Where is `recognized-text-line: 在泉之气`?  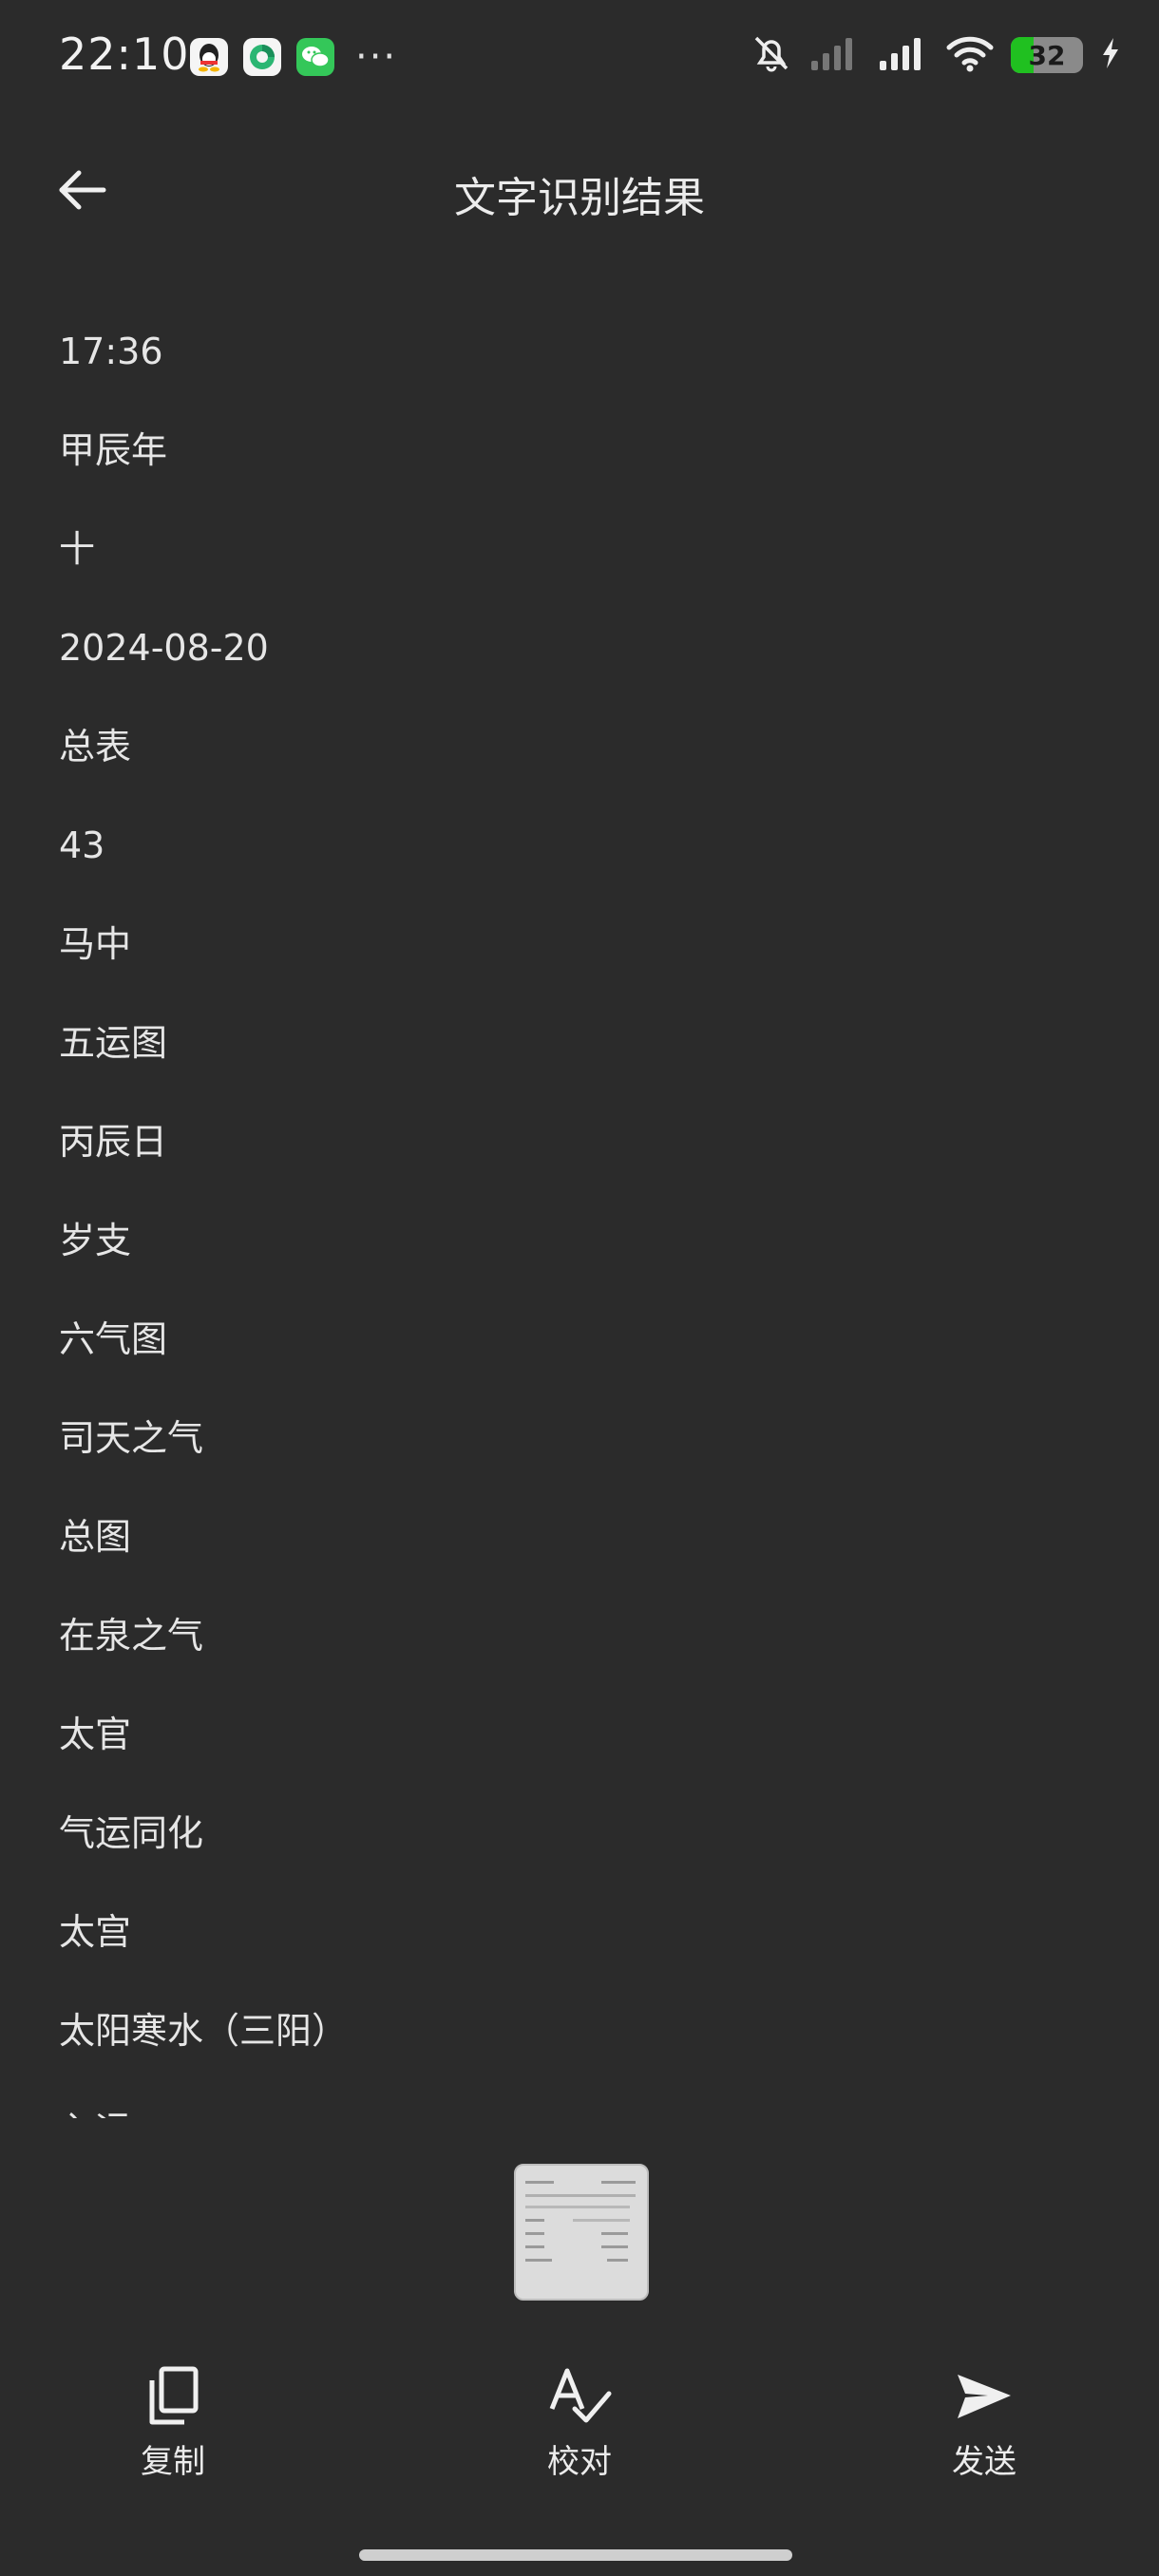
recognized-text-line: 在泉之气 is located at coordinates (581, 1647).